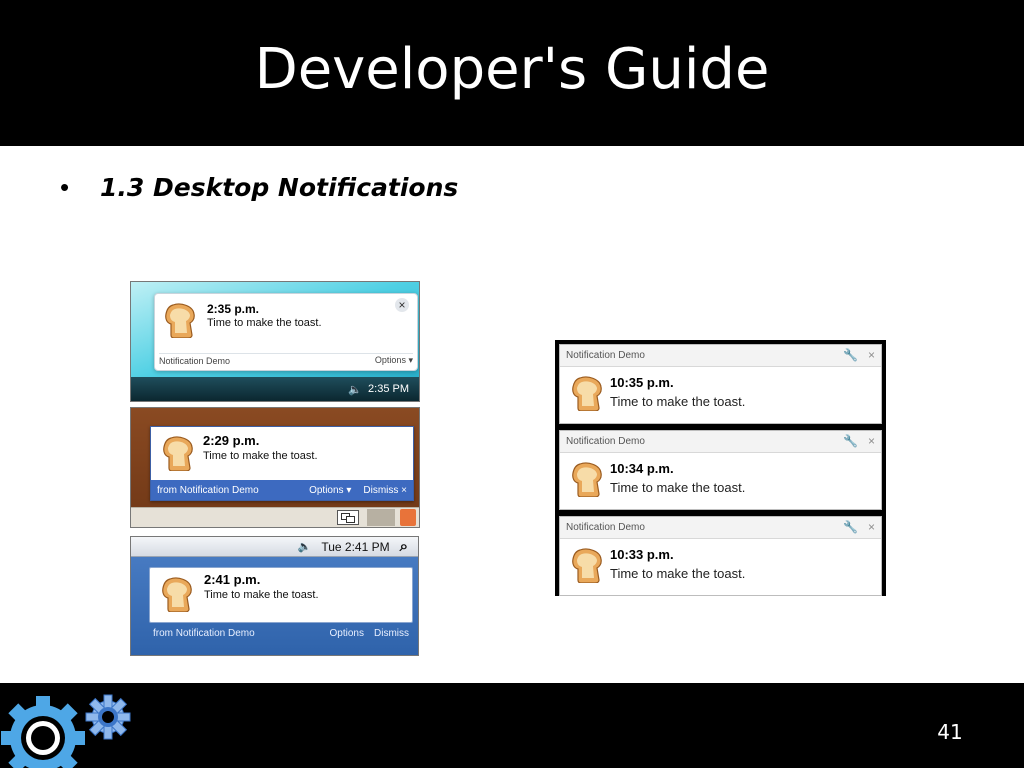 The width and height of the screenshot is (1024, 768). What do you see at coordinates (274, 547) in the screenshot?
I see `mac-menubar: 🔈 Tue 2:41 PM ⌕` at bounding box center [274, 547].